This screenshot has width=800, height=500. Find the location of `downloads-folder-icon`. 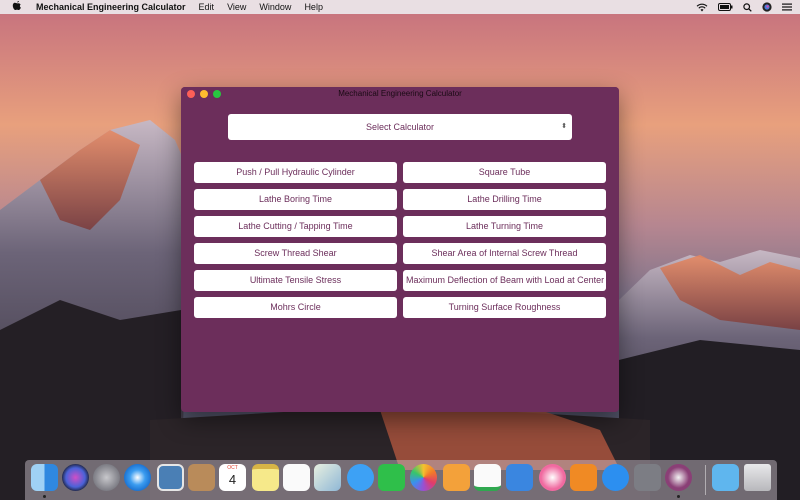

downloads-folder-icon is located at coordinates (725, 477).